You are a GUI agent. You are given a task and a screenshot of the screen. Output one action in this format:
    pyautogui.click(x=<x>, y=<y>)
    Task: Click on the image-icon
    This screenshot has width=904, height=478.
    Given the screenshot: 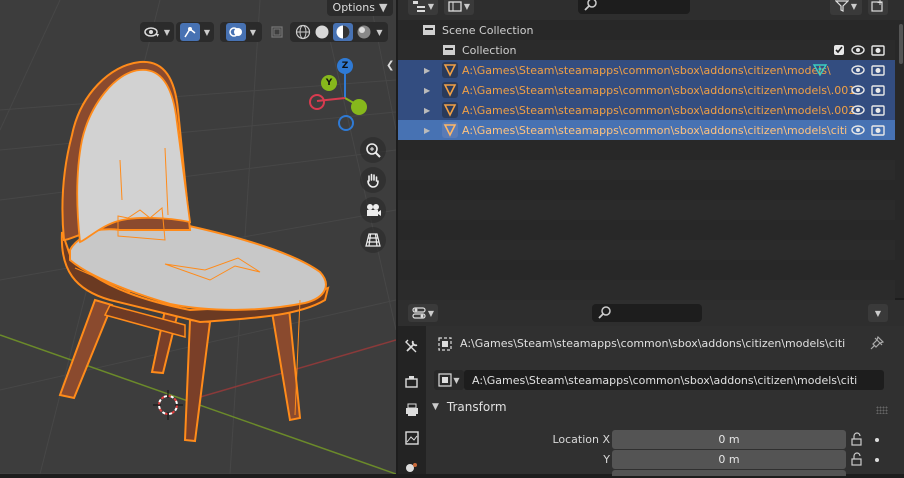 What is the action you would take?
    pyautogui.click(x=412, y=438)
    